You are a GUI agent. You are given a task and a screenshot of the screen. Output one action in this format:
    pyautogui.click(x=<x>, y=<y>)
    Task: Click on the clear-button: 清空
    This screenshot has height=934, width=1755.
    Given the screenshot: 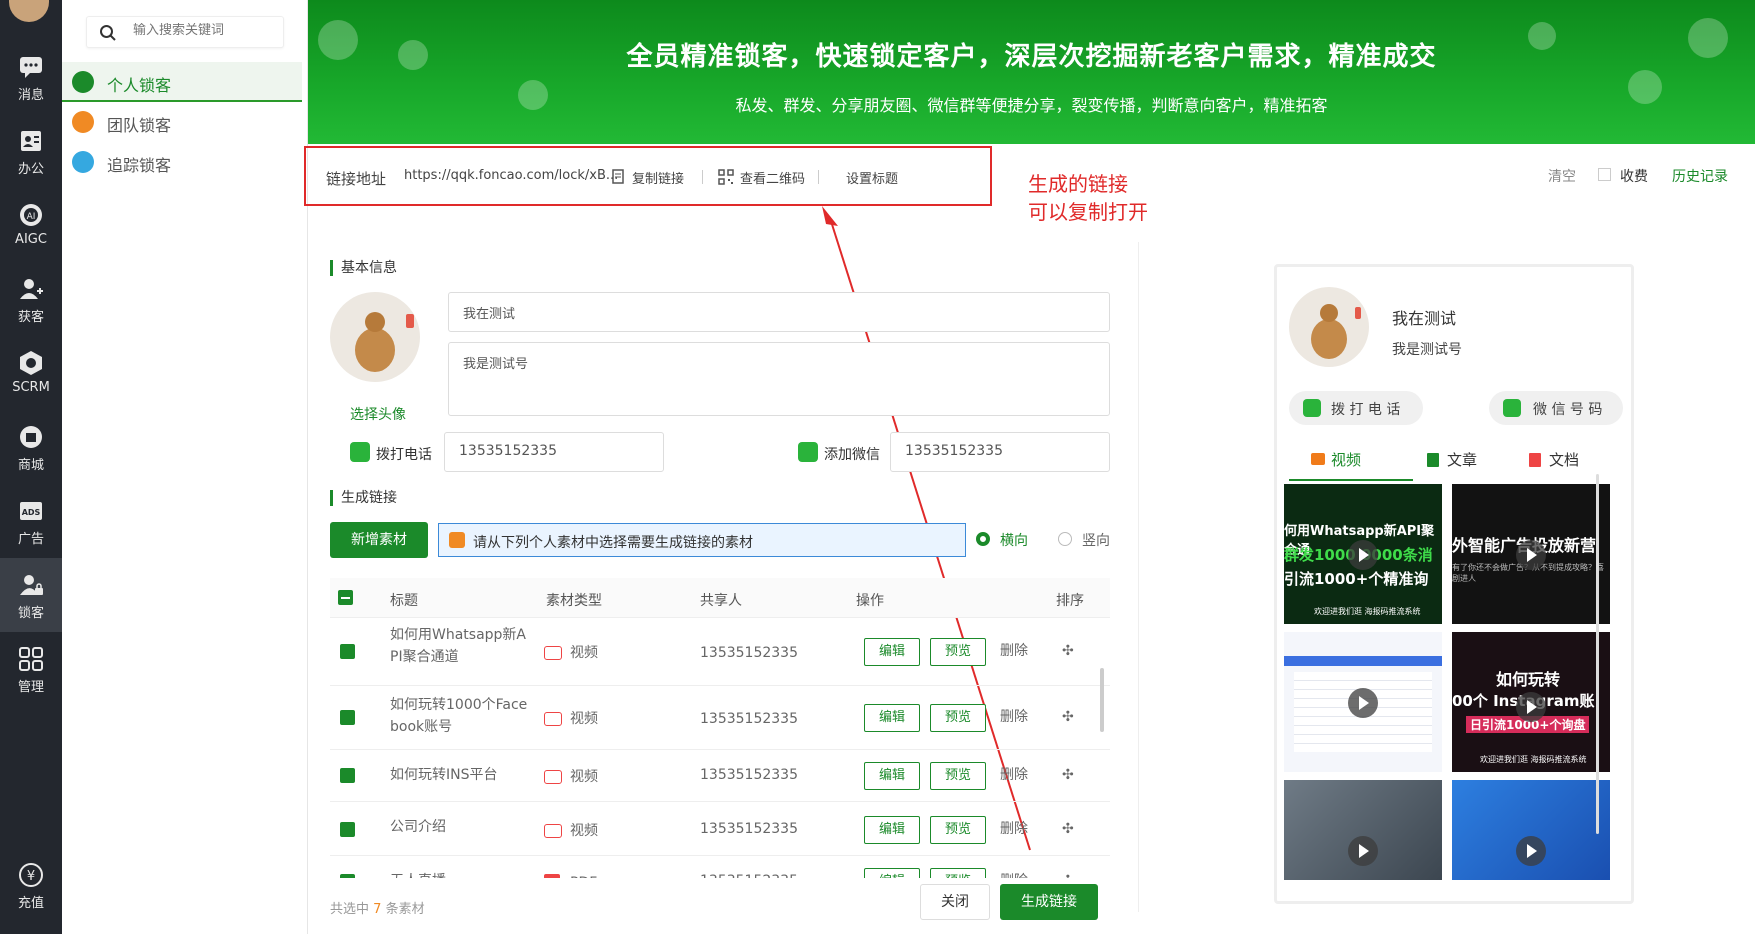 What is the action you would take?
    pyautogui.click(x=1562, y=176)
    